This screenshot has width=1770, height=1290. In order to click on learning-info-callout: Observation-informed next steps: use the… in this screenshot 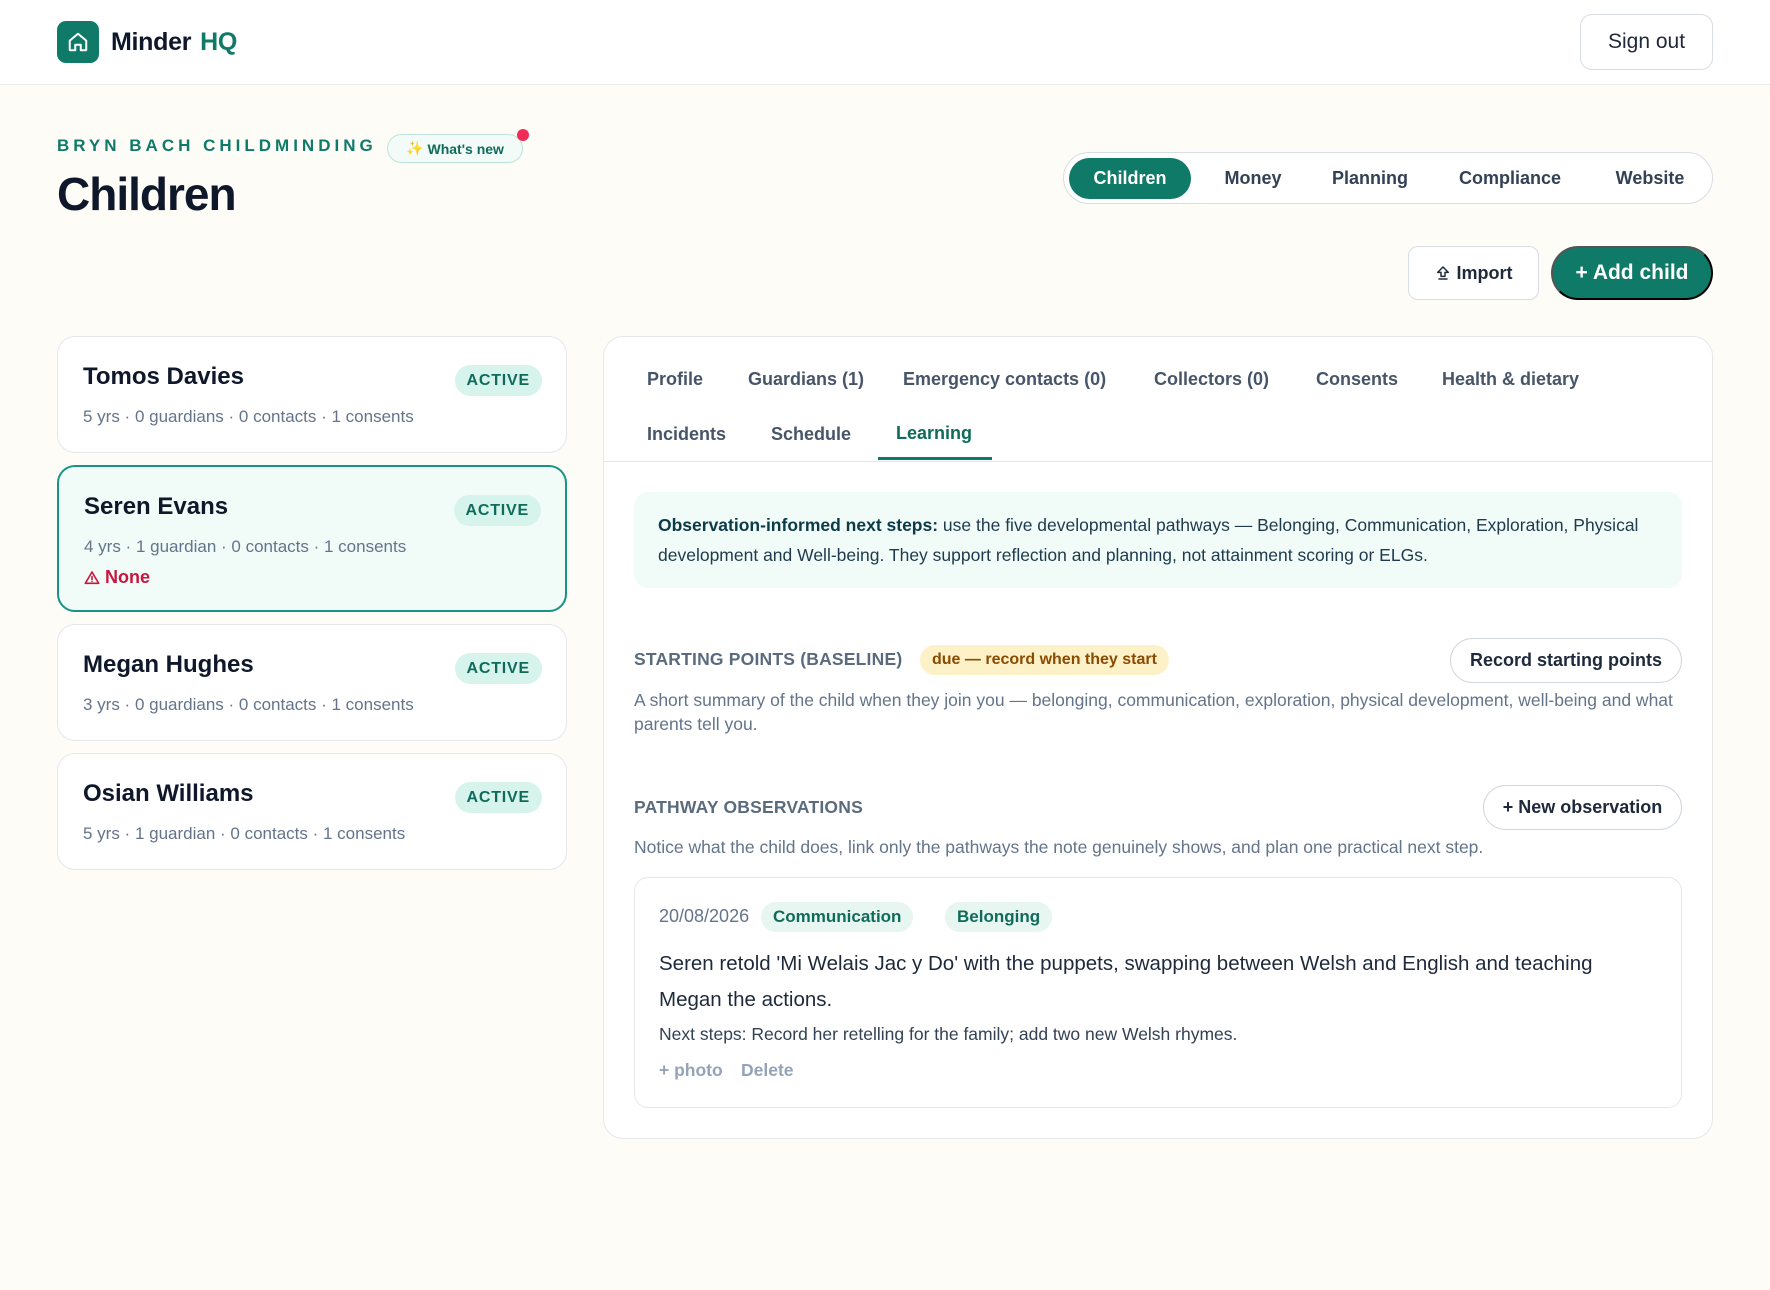, I will do `click(1158, 540)`.